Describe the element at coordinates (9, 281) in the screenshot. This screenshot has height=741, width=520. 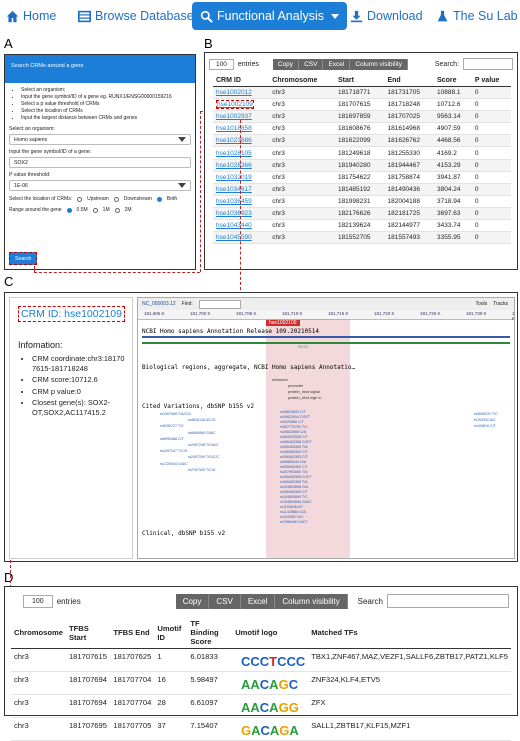
I see `panel-label-c: C` at that location.